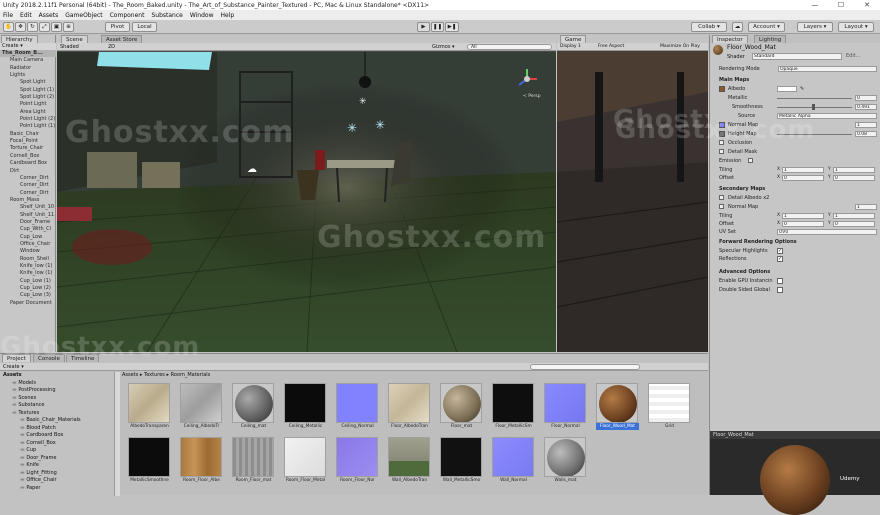 The image size is (880, 515). Describe the element at coordinates (750, 160) in the screenshot. I see `emission-checkbox` at that location.